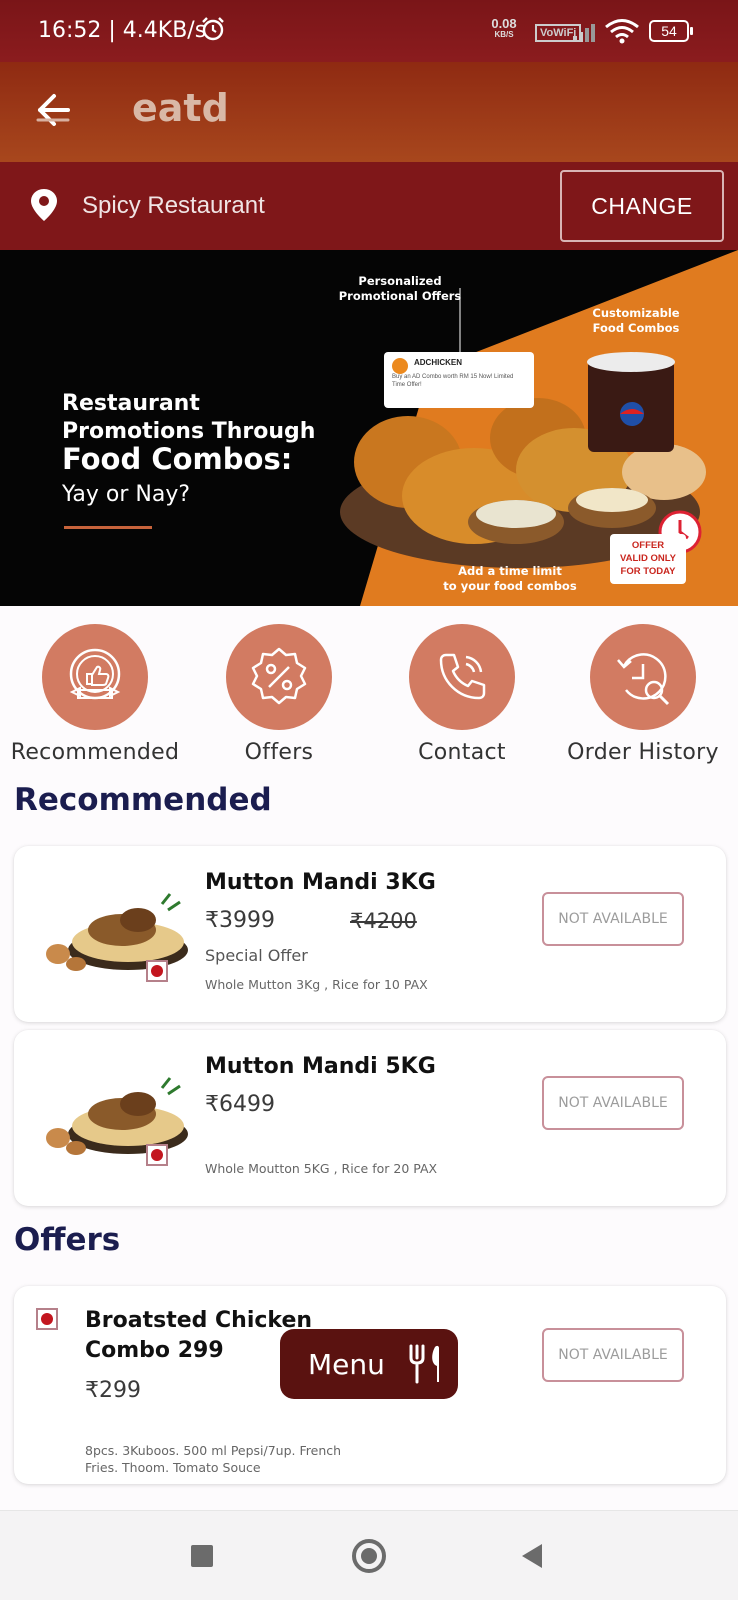 The image size is (738, 1600). Describe the element at coordinates (198, 1336) in the screenshot. I see `offer-name: Broatsted Chicken Combo 299` at that location.